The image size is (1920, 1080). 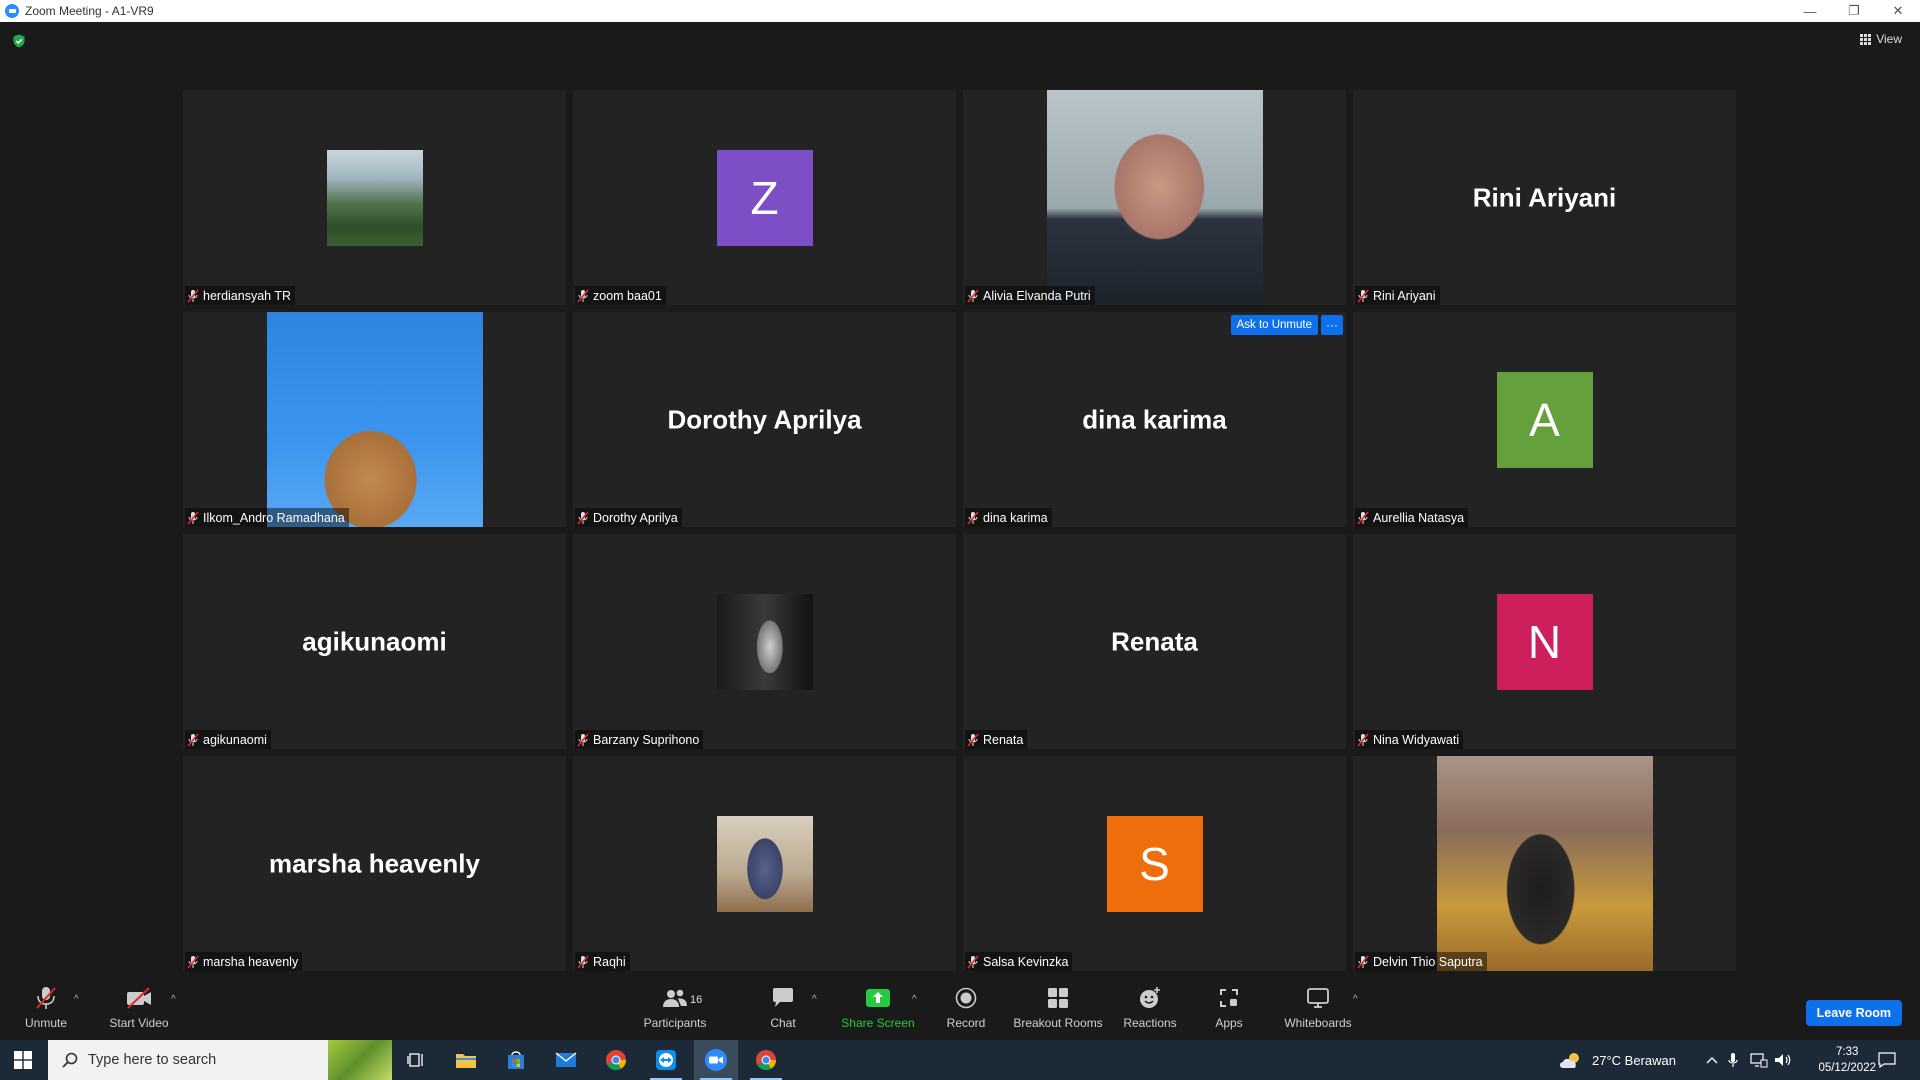 I want to click on participant-name-label: marsha heavenly, so click(x=244, y=961).